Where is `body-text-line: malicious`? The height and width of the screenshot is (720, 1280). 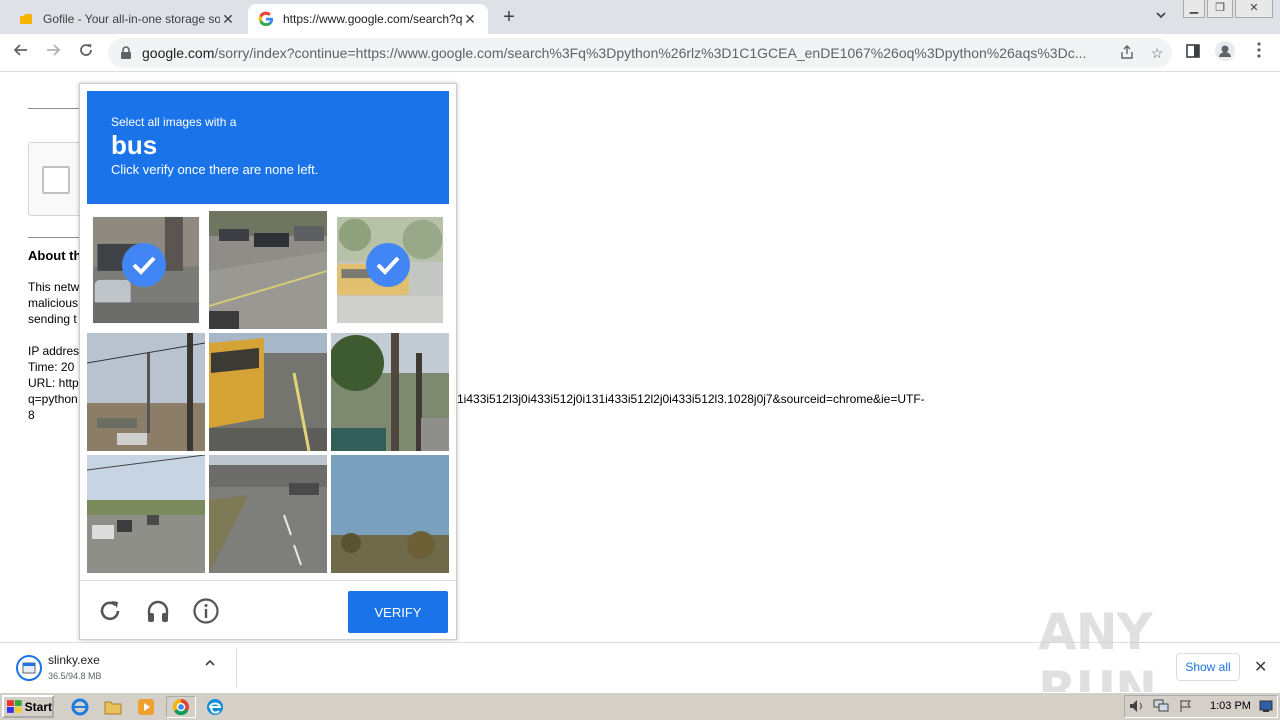
body-text-line: malicious is located at coordinates (53, 303).